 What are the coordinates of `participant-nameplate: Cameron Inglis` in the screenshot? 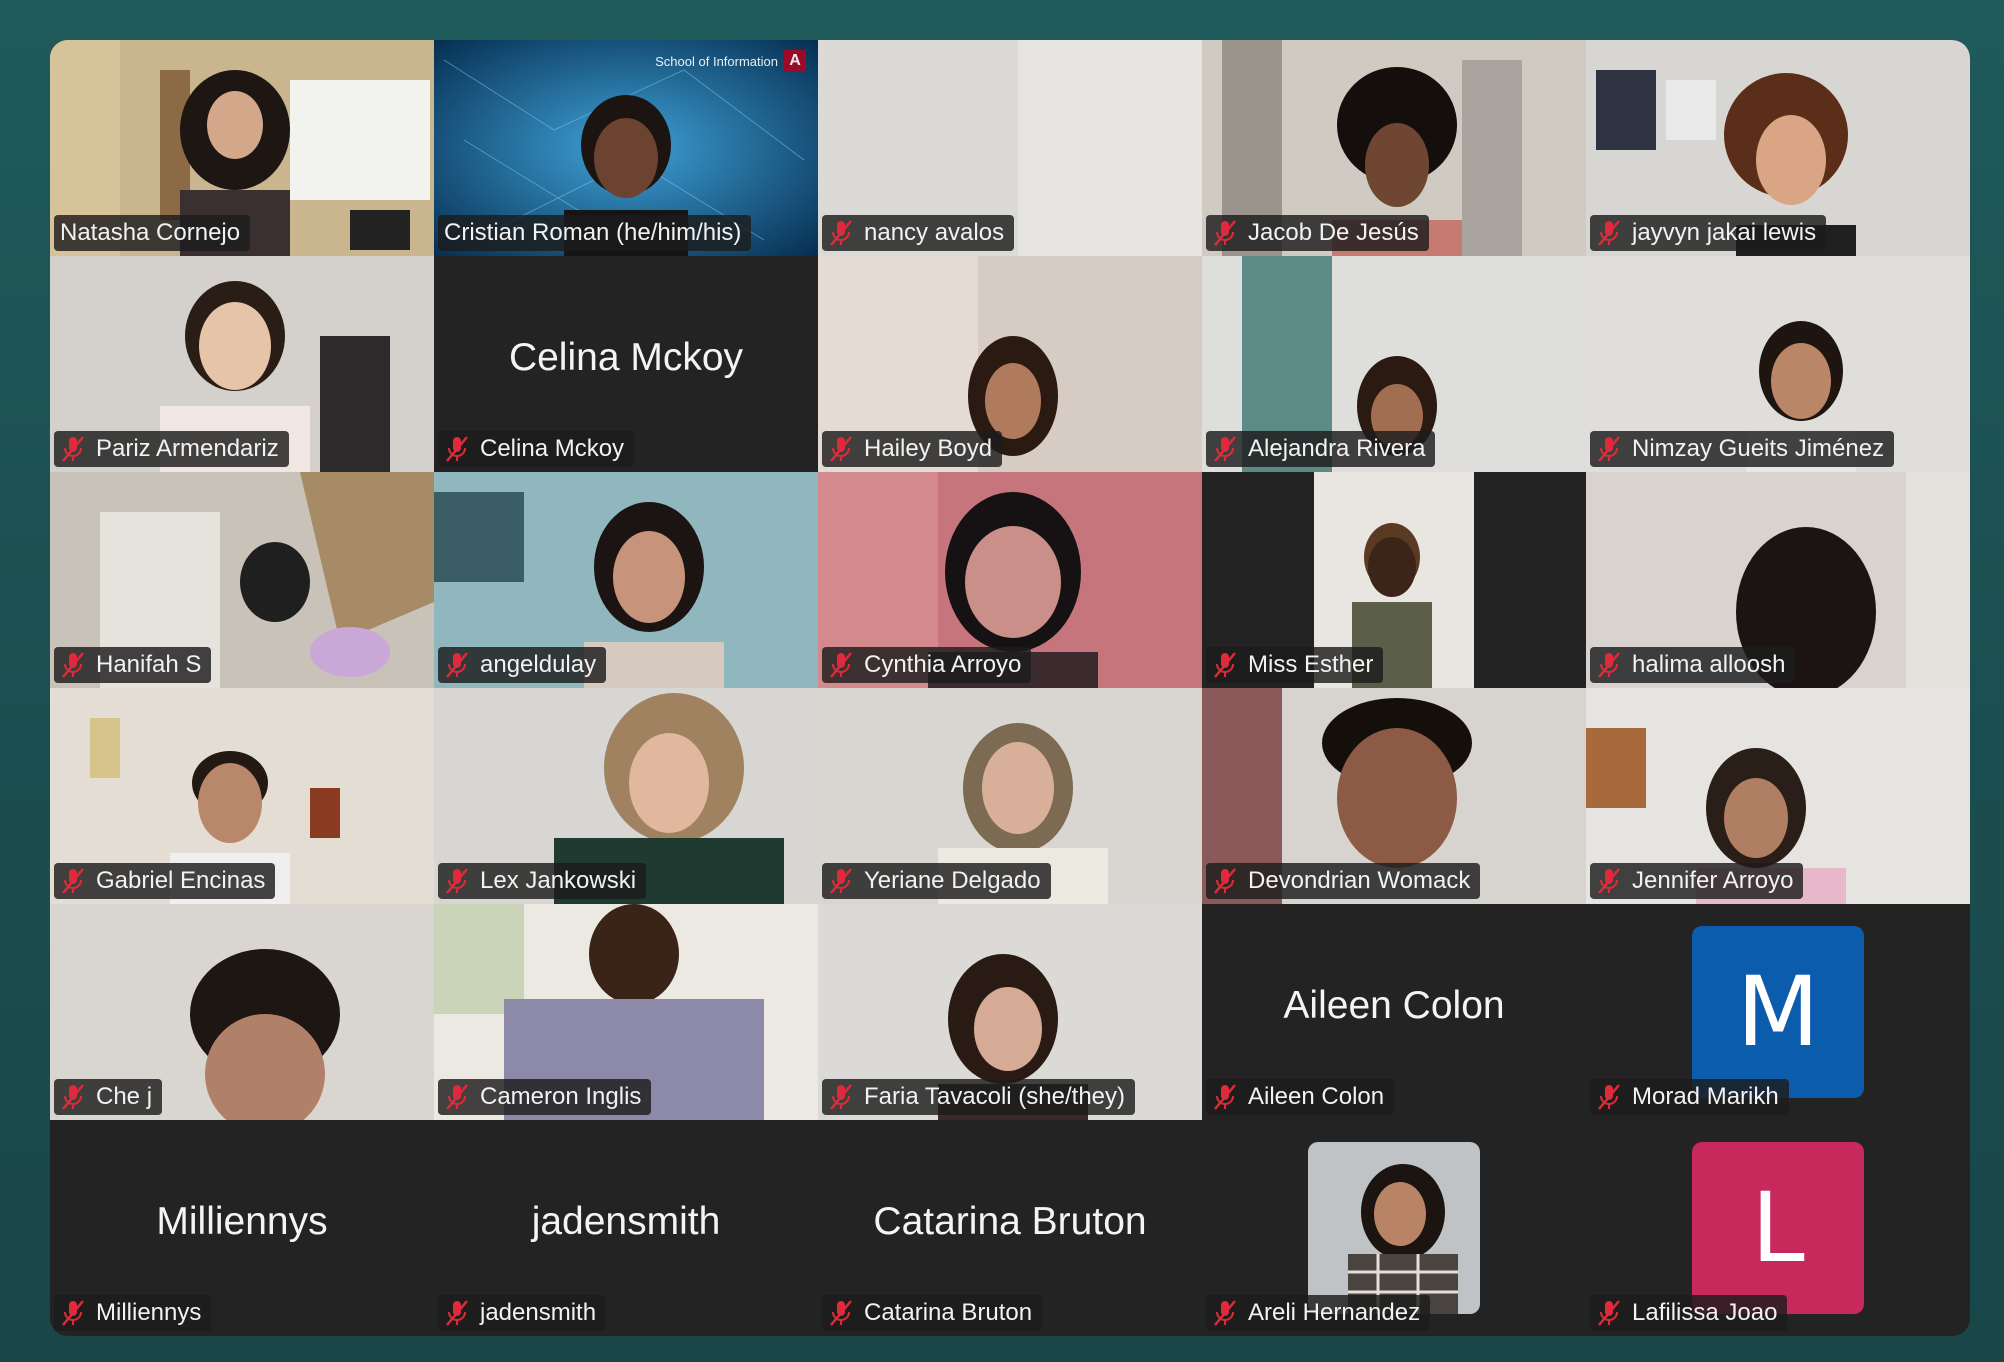 It's located at (545, 1097).